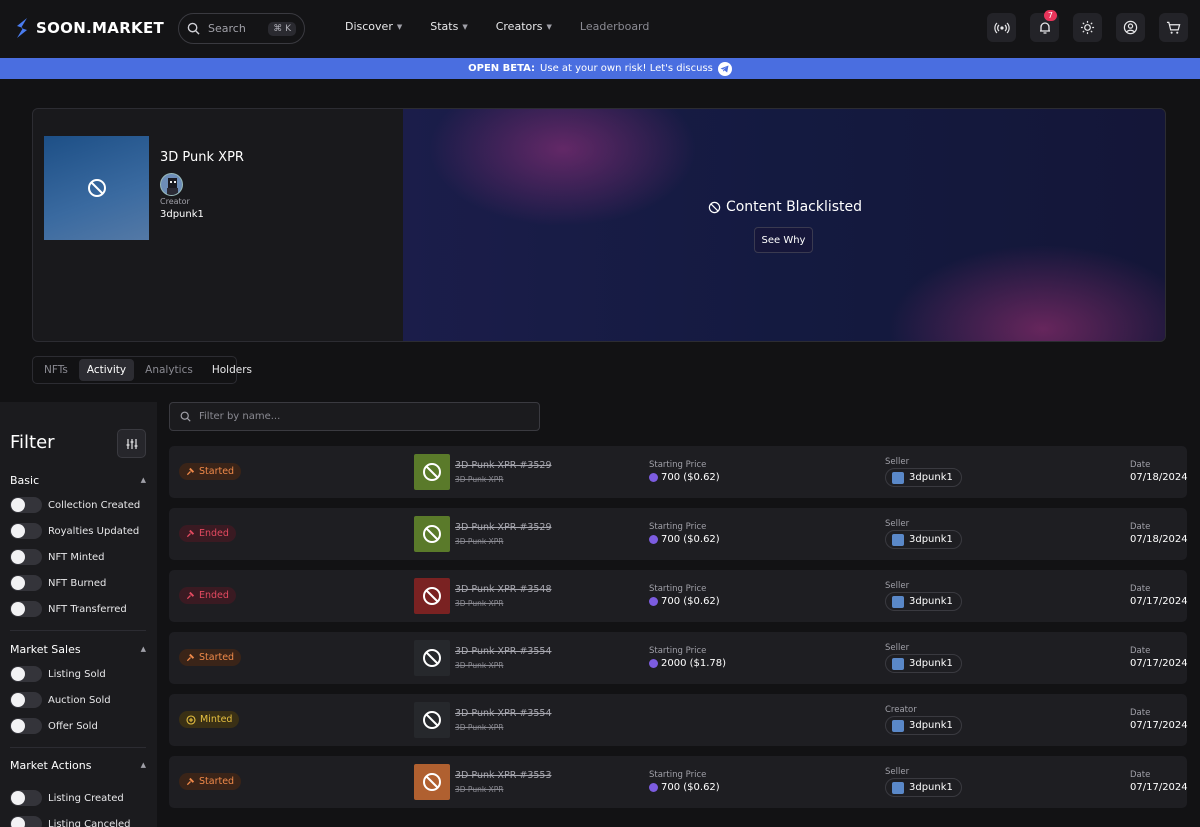  I want to click on logo-text: SOON.MARKET, so click(100, 28).